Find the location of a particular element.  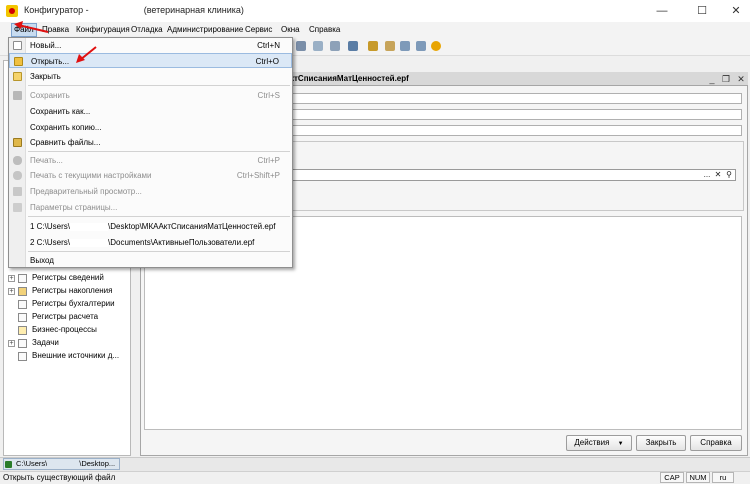

menu-item-exit: Выход is located at coordinates (150, 260).